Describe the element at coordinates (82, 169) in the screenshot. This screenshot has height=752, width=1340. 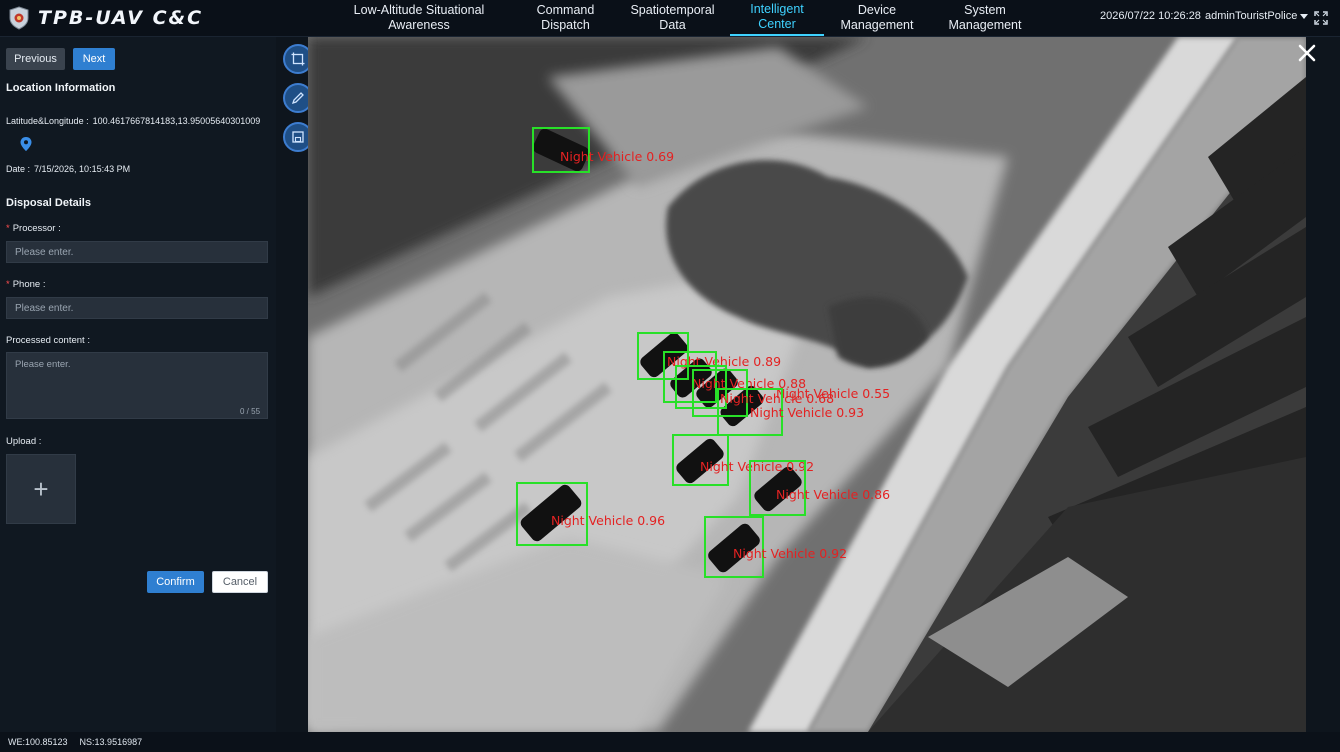
I see `date-value: 7/15/2026, 10:15:43 PM` at that location.